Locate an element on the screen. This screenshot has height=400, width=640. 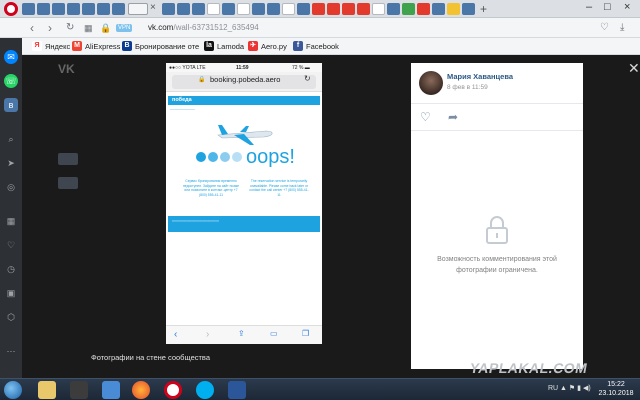
send-icon: ➤ is located at coordinates (11, 163).